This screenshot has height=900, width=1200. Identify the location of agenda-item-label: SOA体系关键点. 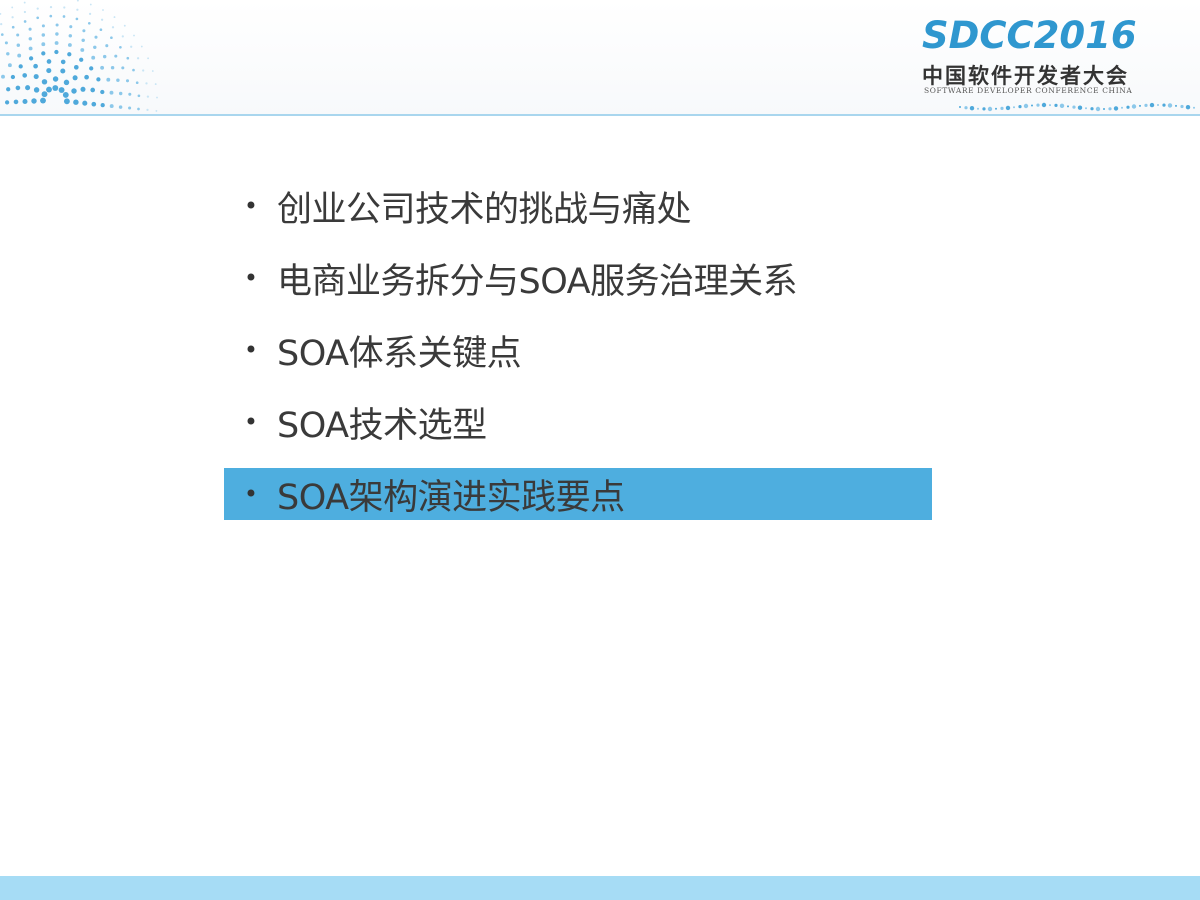
(399, 353).